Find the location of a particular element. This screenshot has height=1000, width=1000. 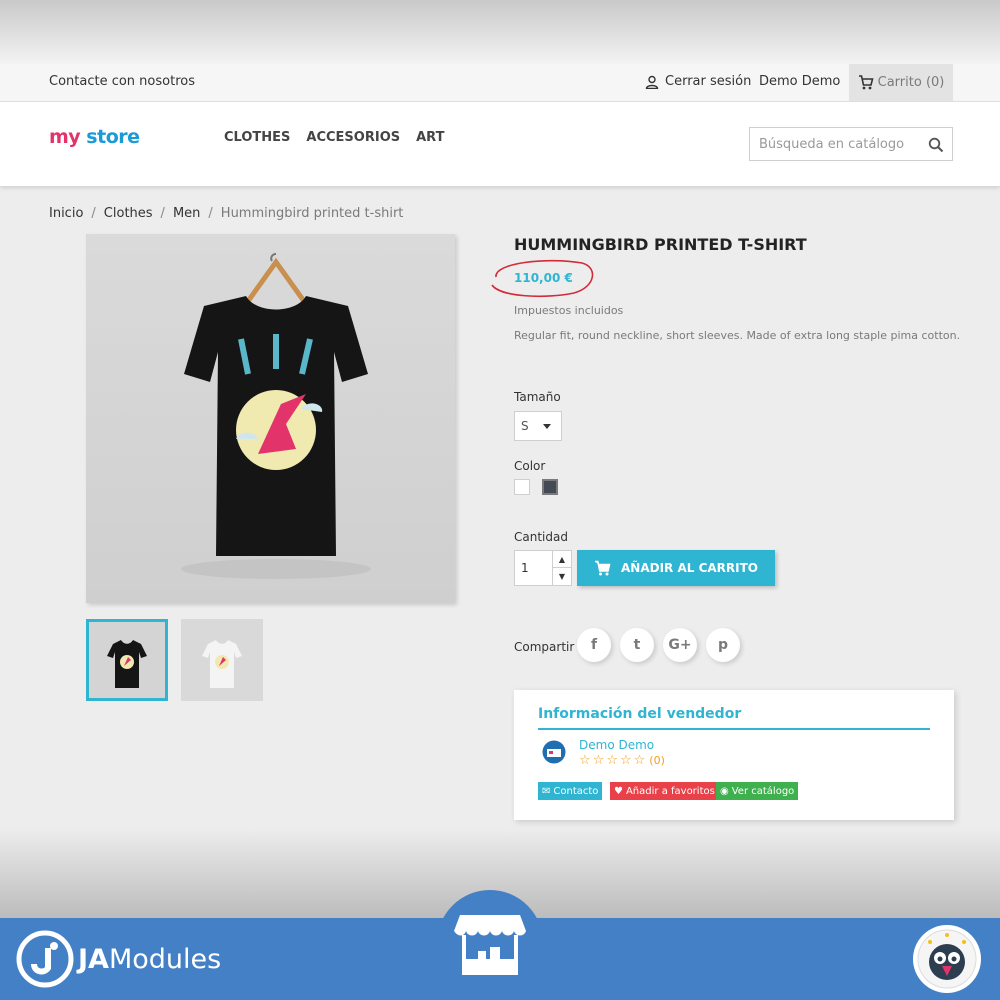

market-stall-icon is located at coordinates (490, 945).